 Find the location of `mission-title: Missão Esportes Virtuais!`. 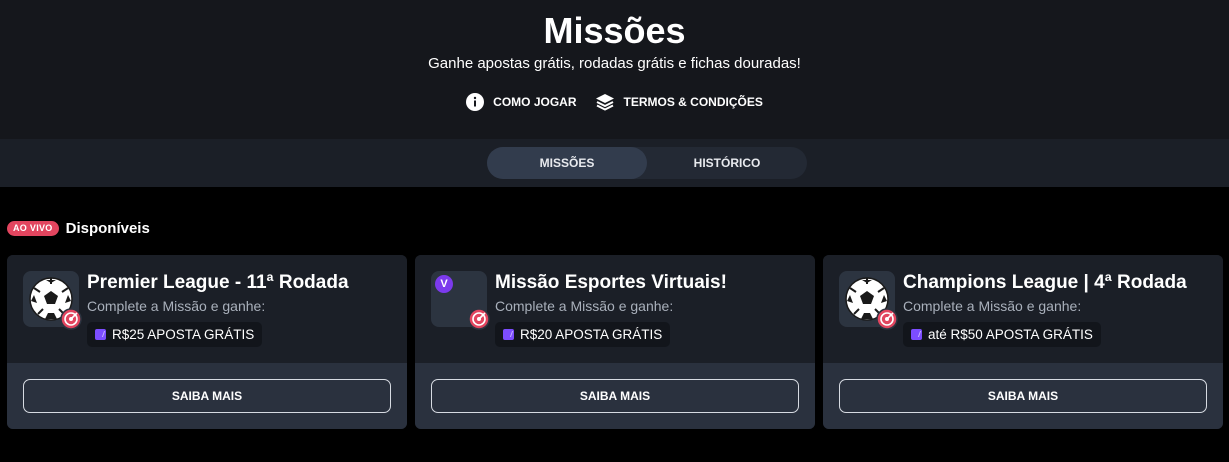

mission-title: Missão Esportes Virtuais! is located at coordinates (611, 282).